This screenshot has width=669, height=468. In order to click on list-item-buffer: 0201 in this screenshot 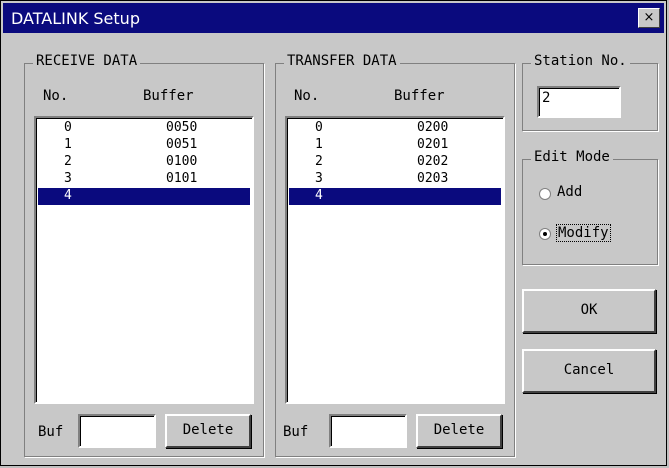, I will do `click(433, 144)`.